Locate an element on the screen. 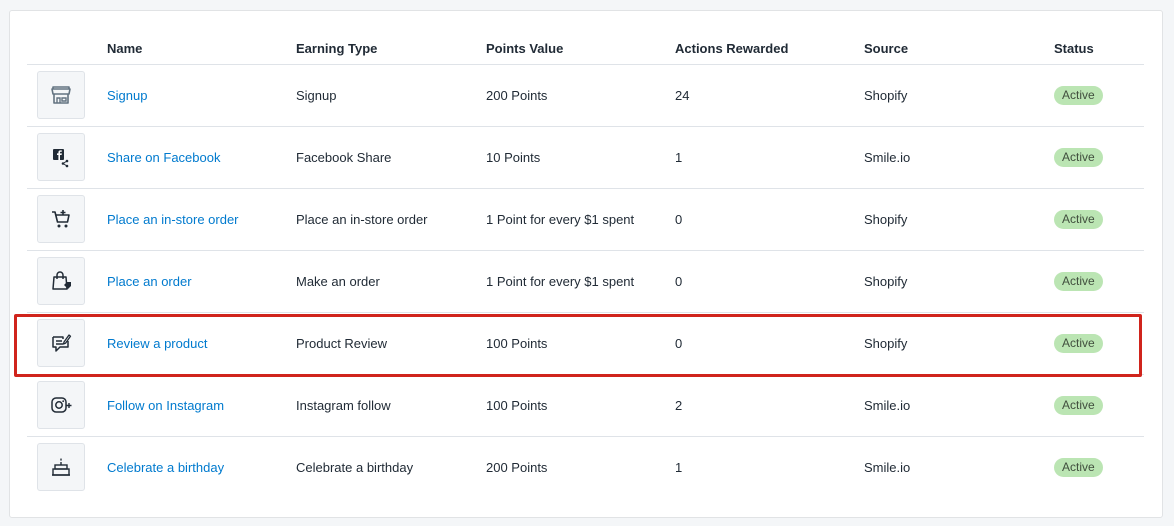  column-header-earning-type: Earning Type is located at coordinates (336, 48).